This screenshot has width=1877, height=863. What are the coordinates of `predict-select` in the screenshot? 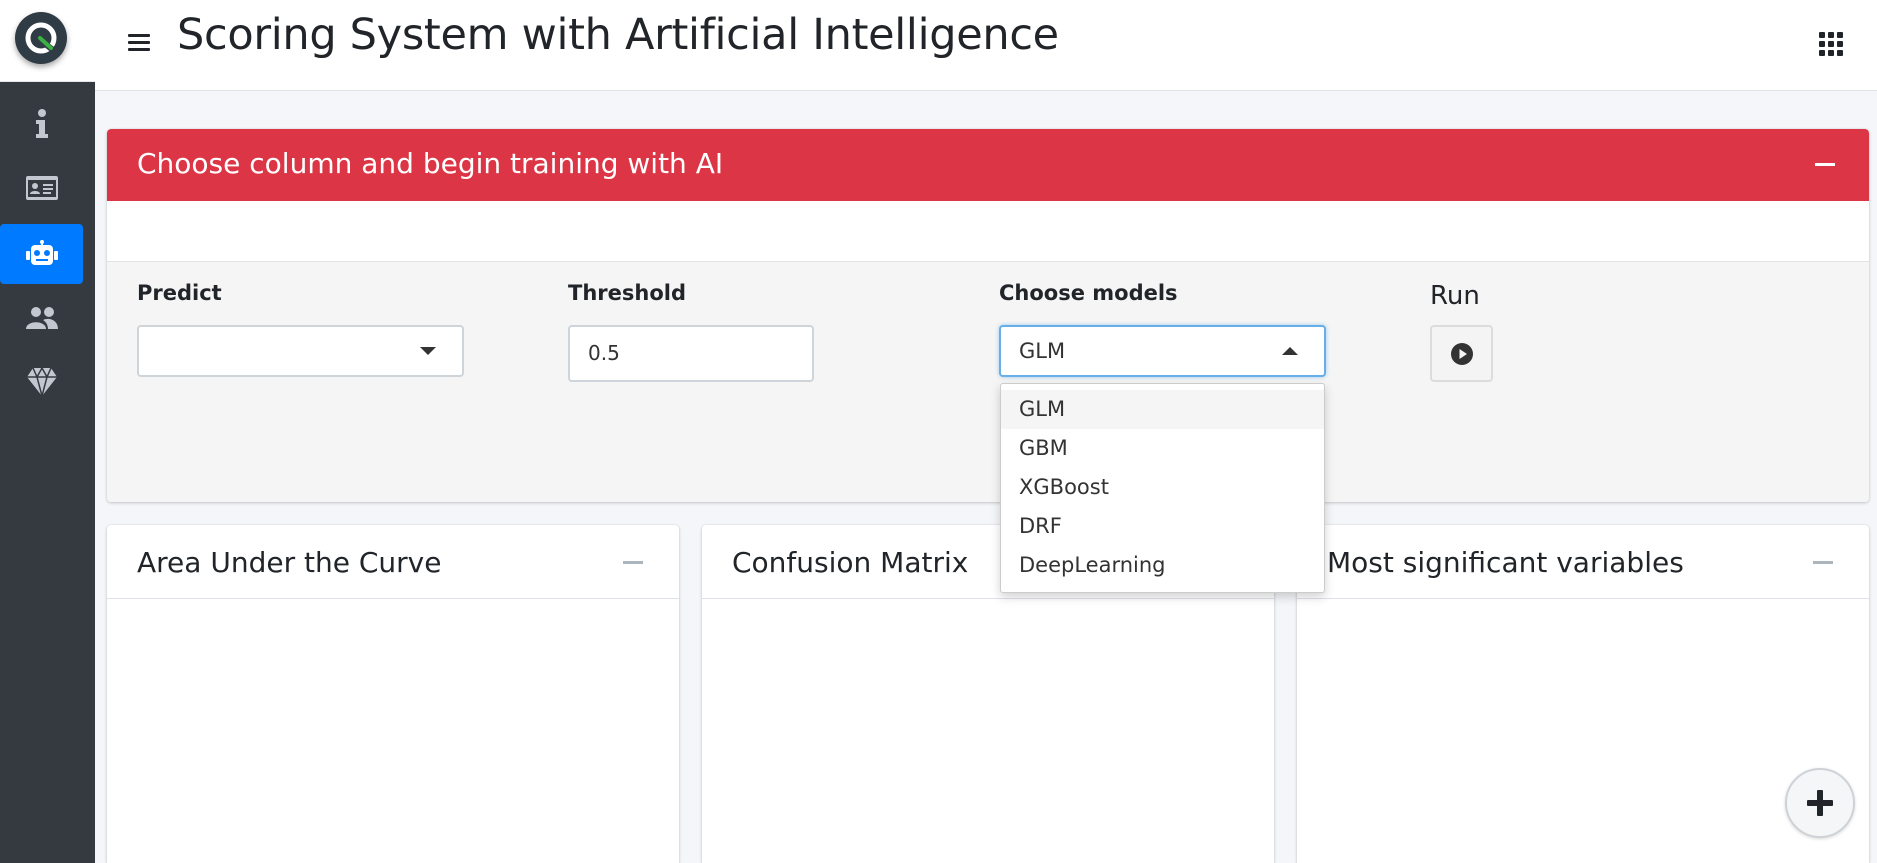 It's located at (300, 351).